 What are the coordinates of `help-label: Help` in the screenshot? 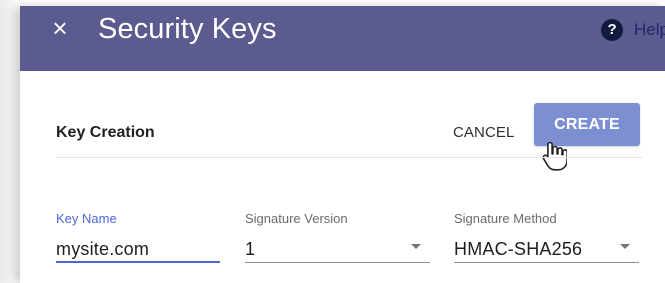 It's located at (649, 29).